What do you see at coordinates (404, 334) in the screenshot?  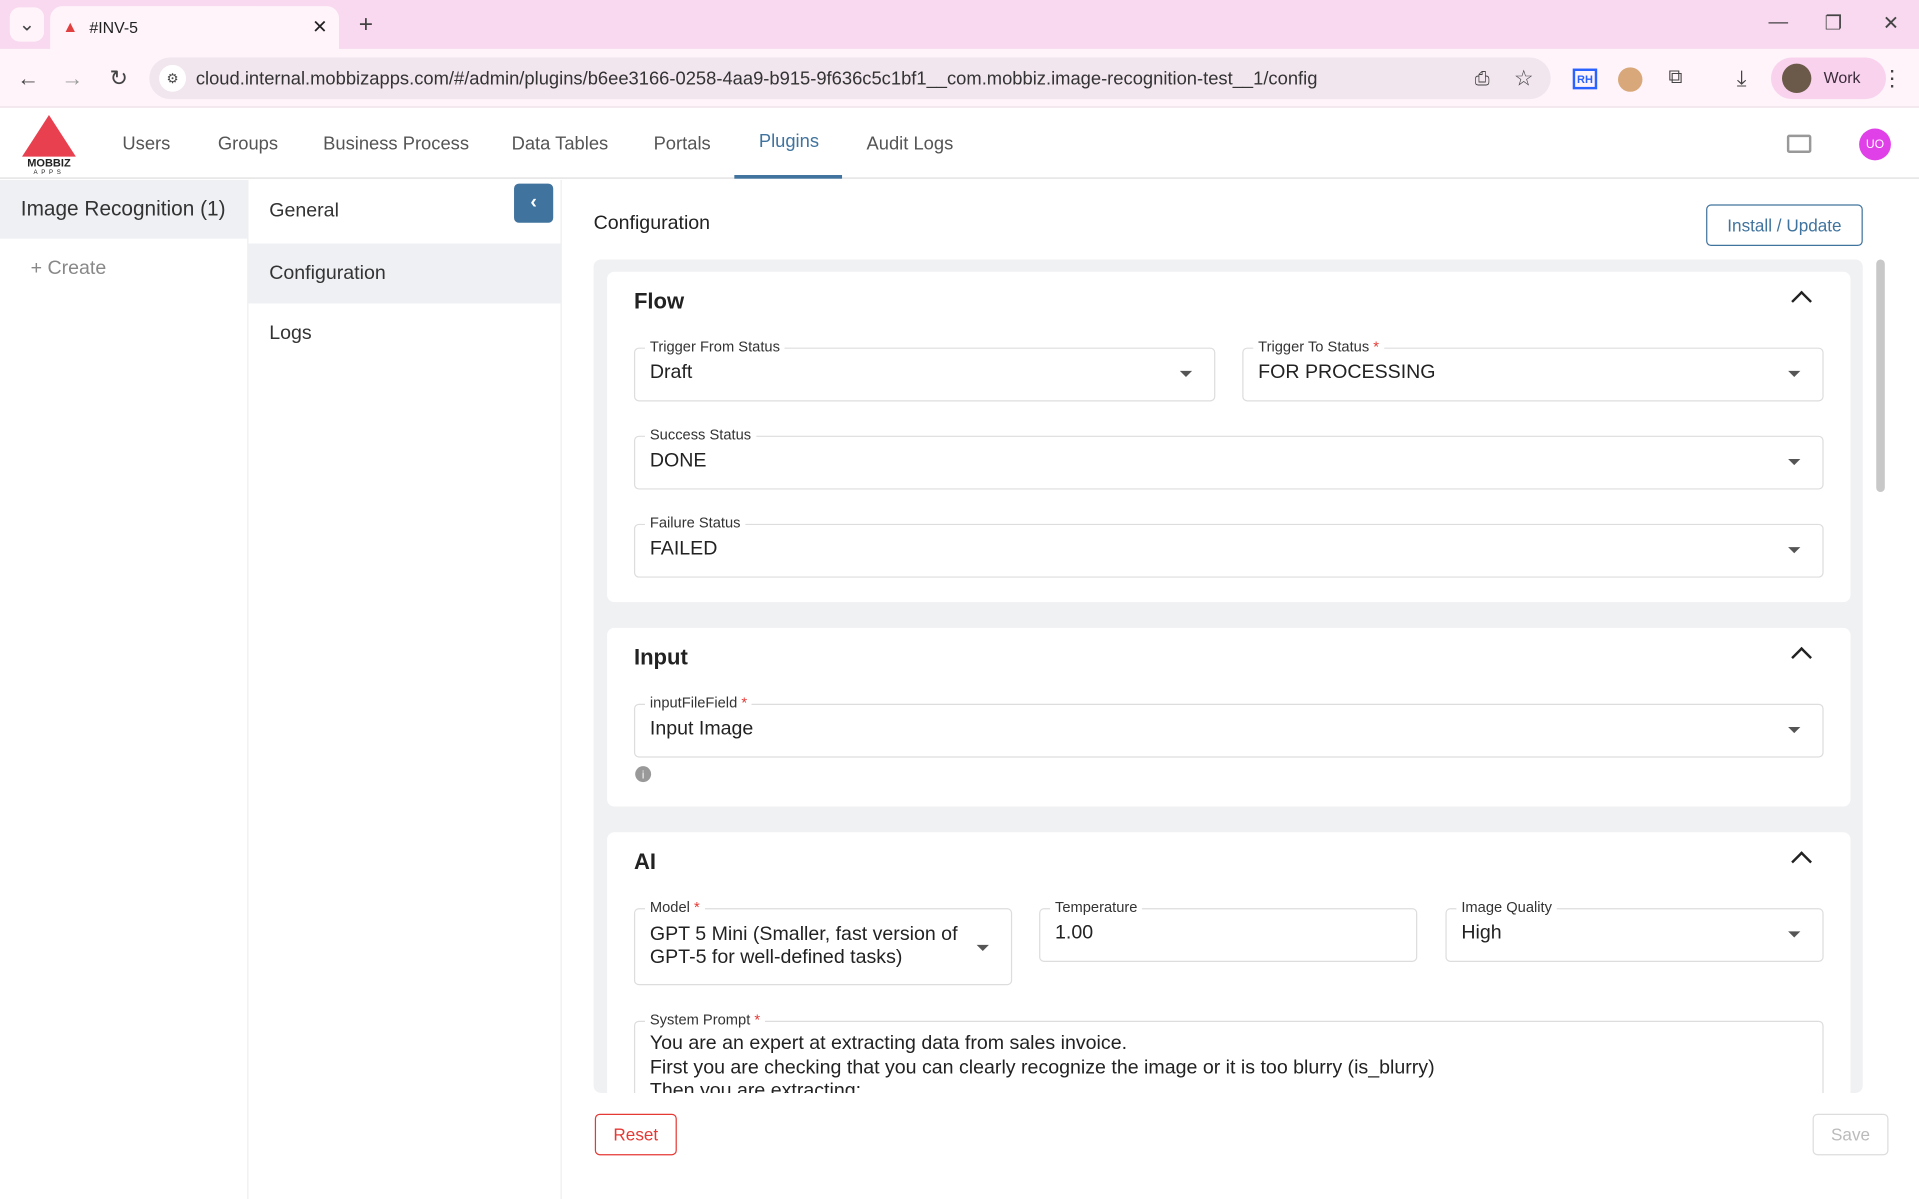 I see `subnav-logs: Logs` at bounding box center [404, 334].